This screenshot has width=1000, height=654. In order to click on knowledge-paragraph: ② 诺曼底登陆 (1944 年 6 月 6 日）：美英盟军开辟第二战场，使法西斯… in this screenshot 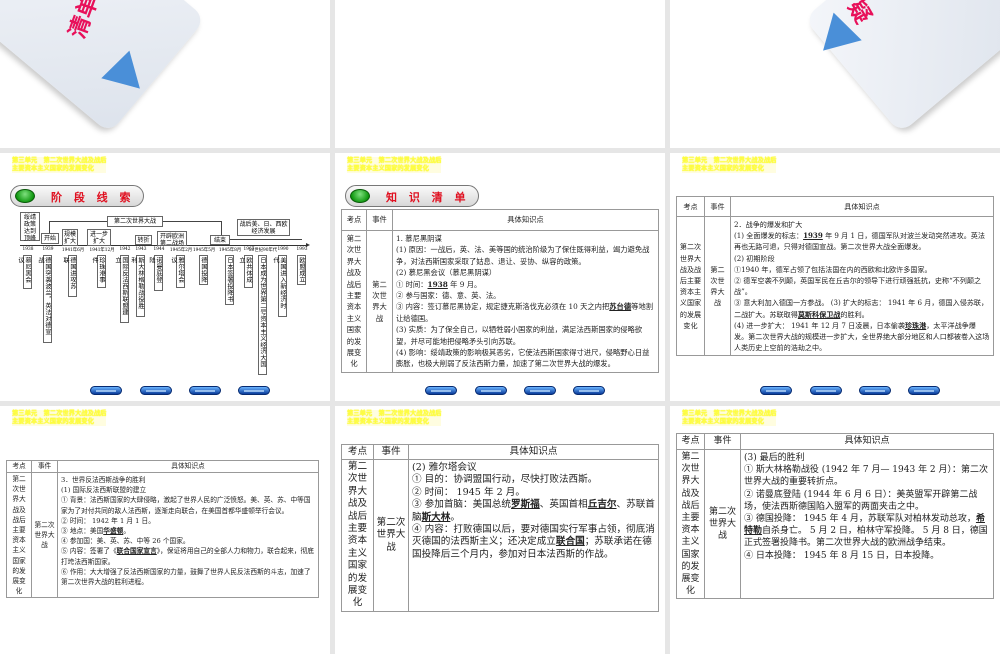, I will do `click(867, 501)`.